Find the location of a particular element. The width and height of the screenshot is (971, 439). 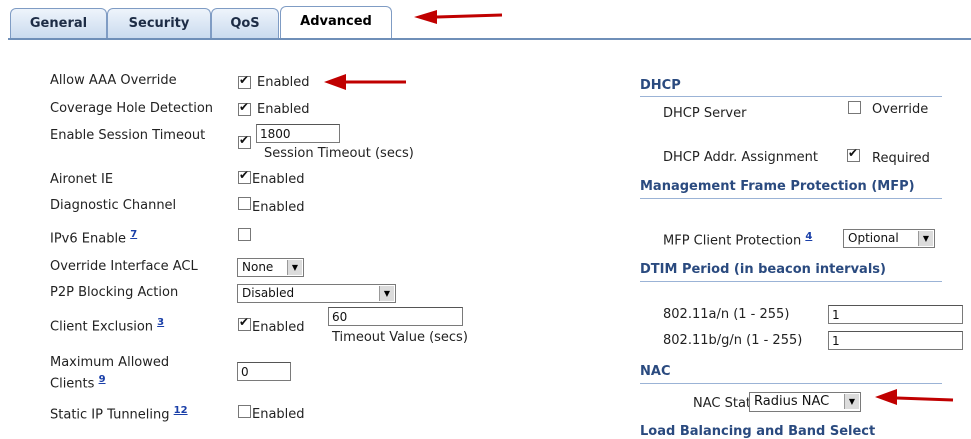

mfp-client-protection-label: MFP Client Protection 4 is located at coordinates (737, 239).